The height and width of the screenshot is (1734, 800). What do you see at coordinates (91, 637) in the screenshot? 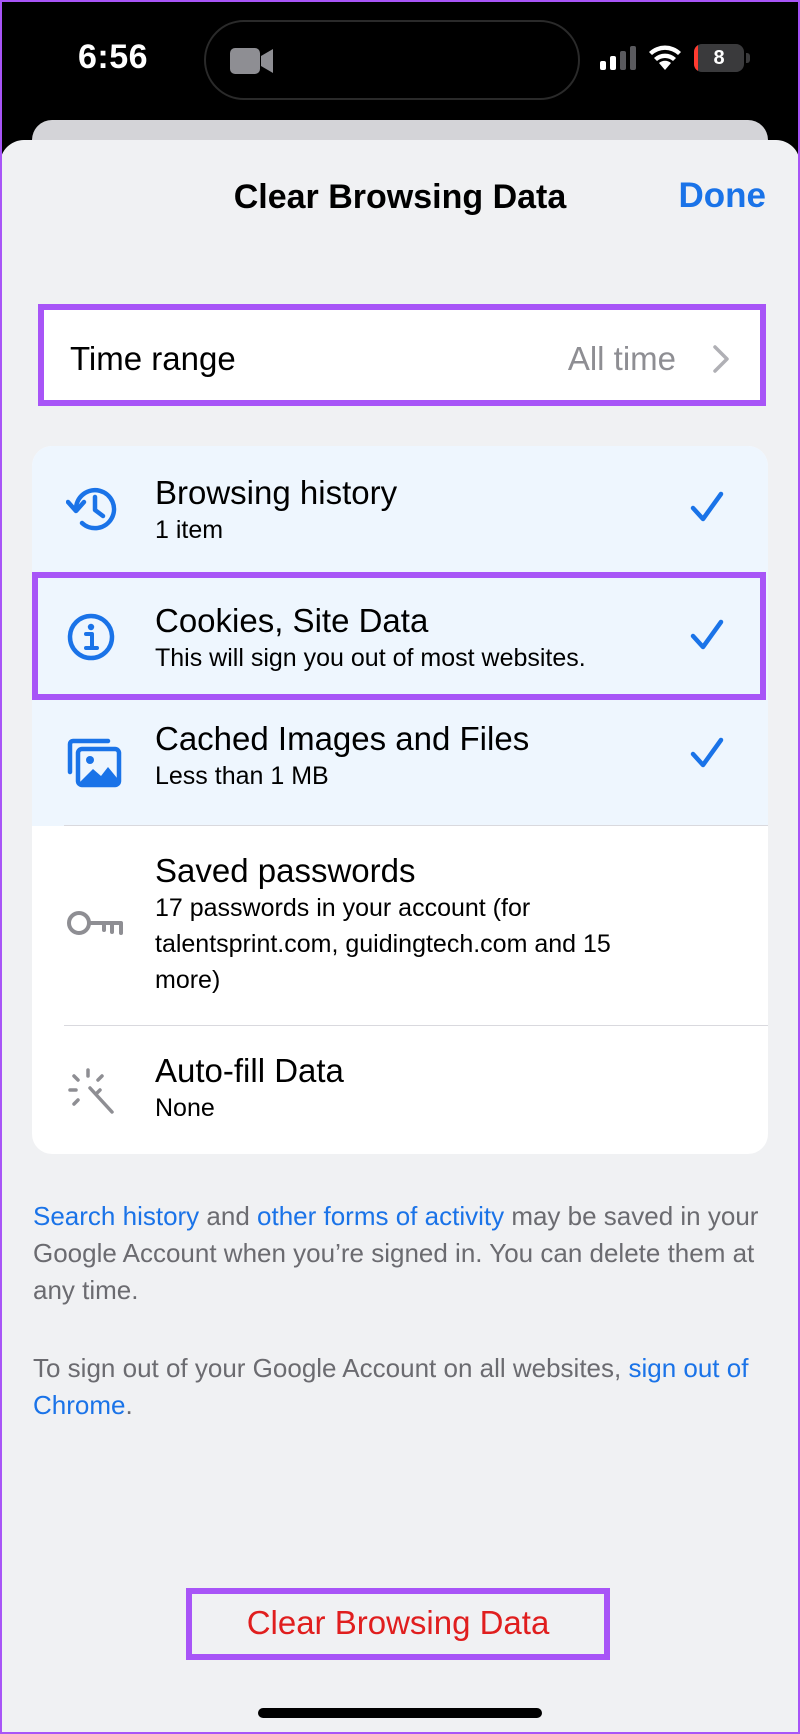
I see `info-icon` at bounding box center [91, 637].